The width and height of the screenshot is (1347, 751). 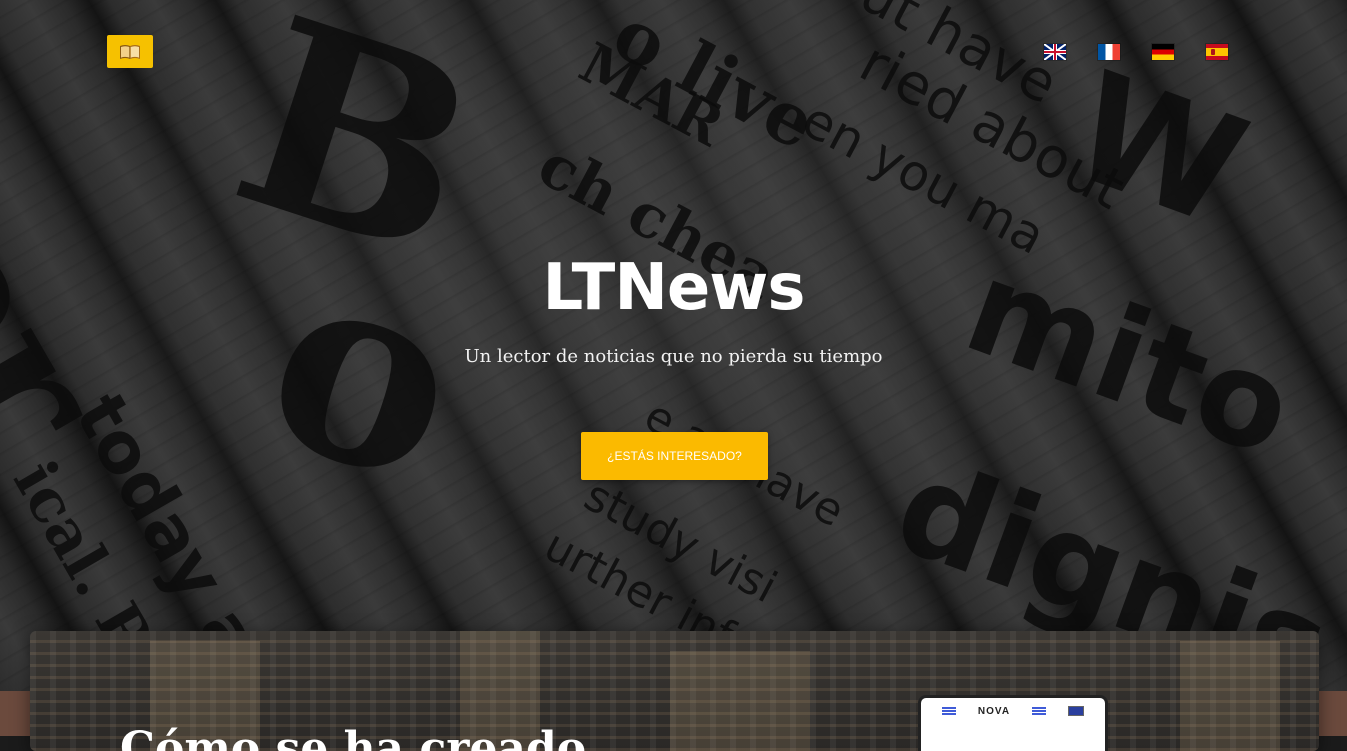 I want to click on logo-button, so click(x=130, y=51).